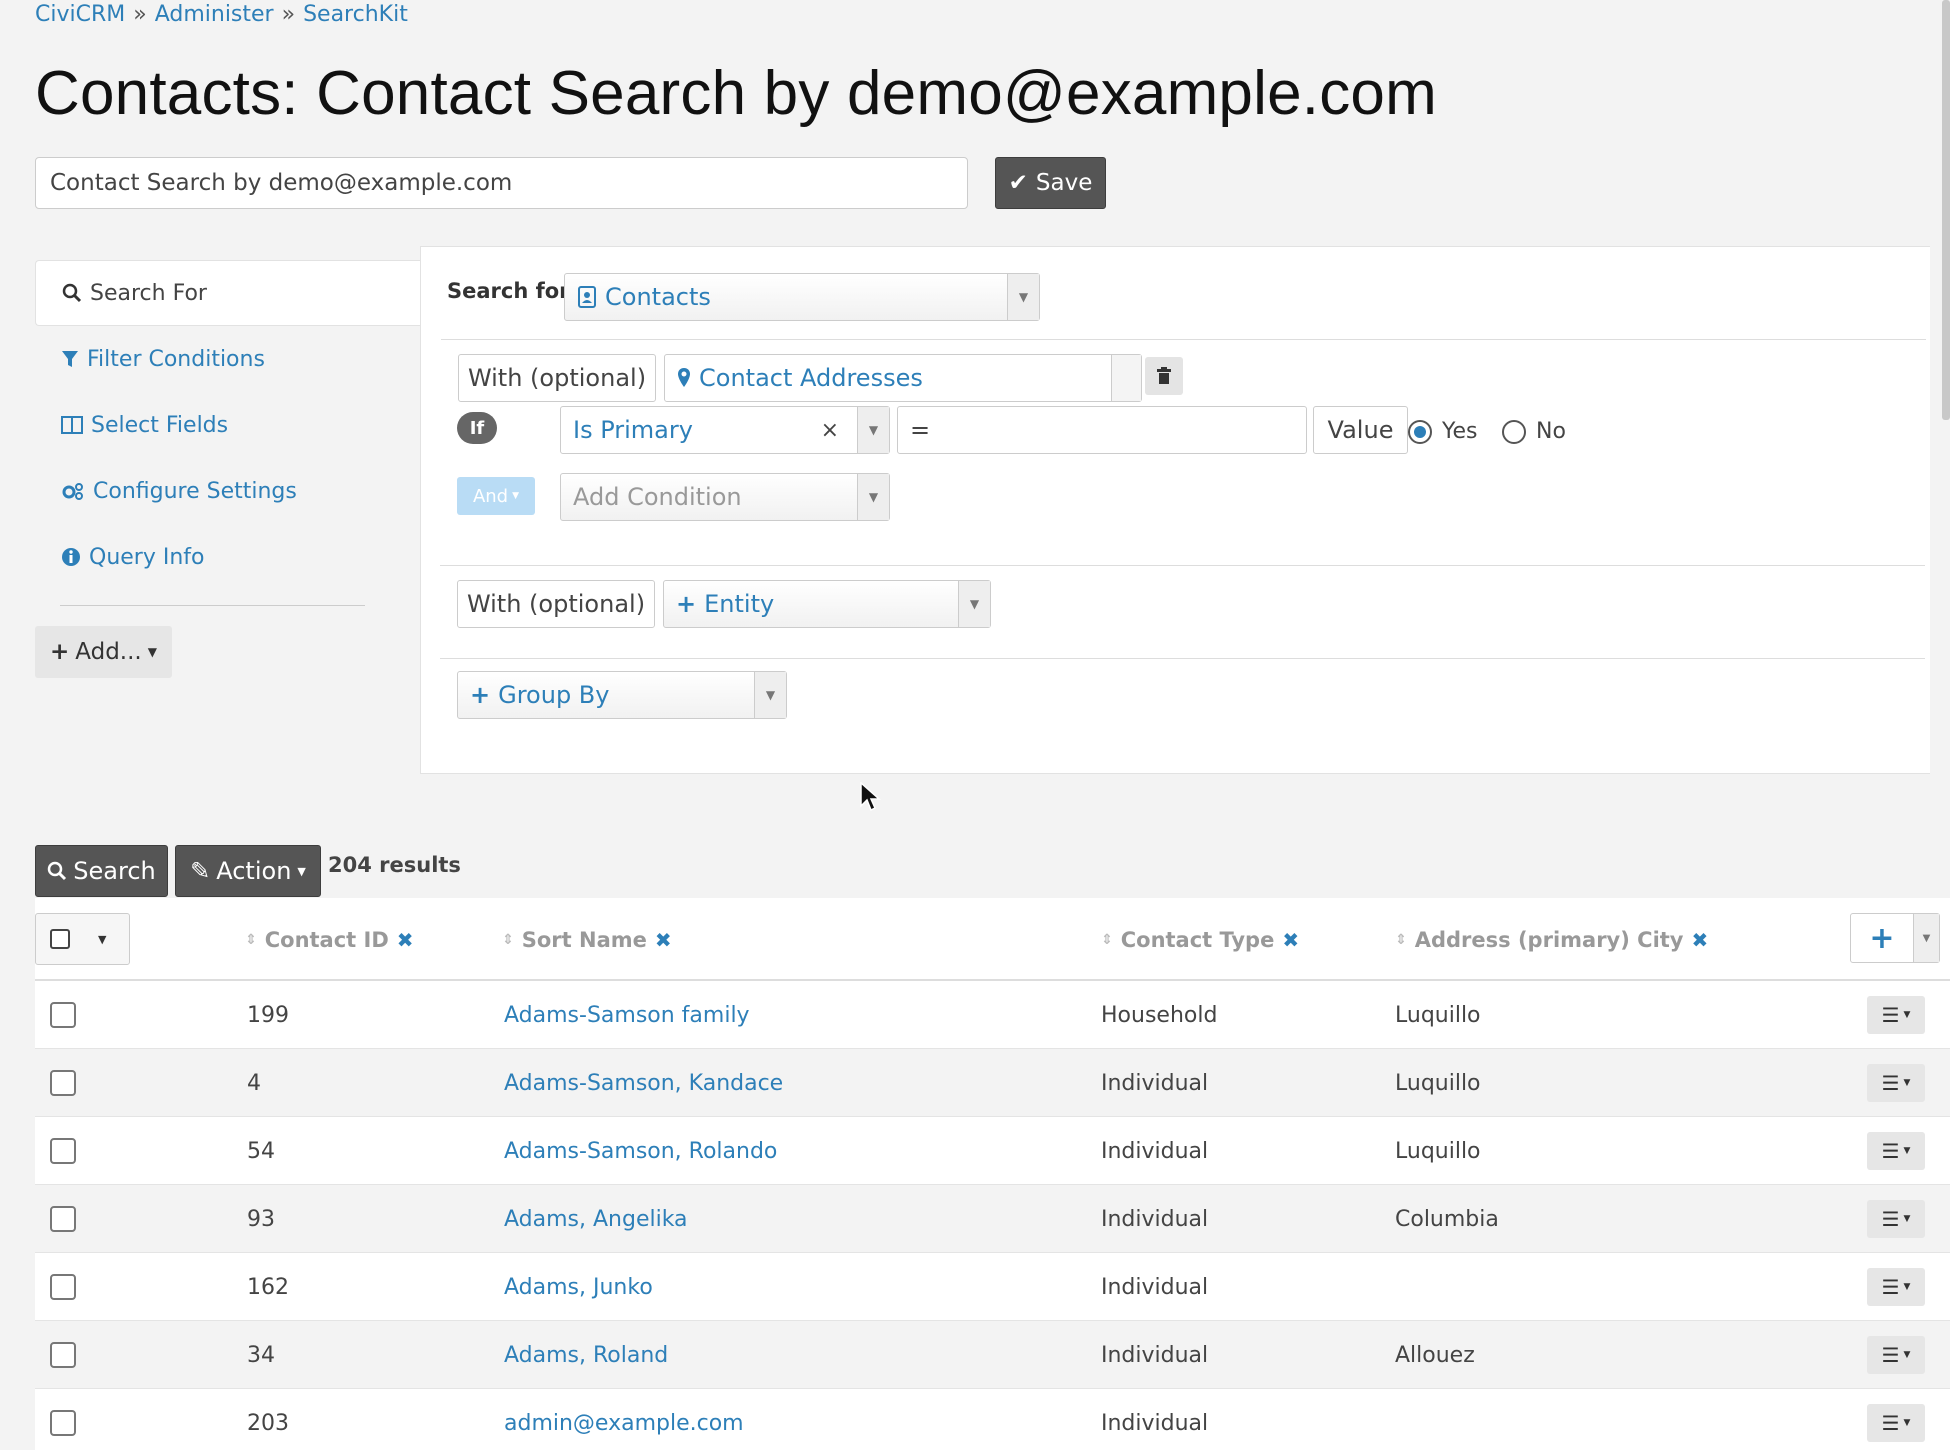  Describe the element at coordinates (643, 1083) in the screenshot. I see `cell-sort-name-link: Adams-Samson, Kandace` at that location.